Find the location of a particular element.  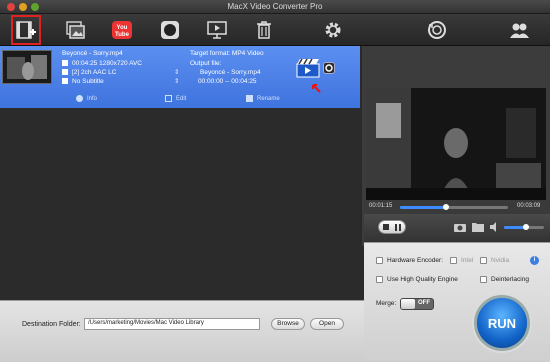

trash-icon is located at coordinates (264, 30).